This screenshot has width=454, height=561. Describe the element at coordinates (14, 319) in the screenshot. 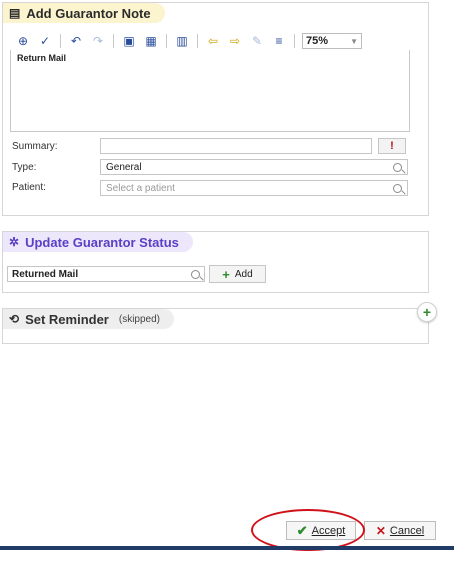

I see `reminder-icon: ⟲` at that location.